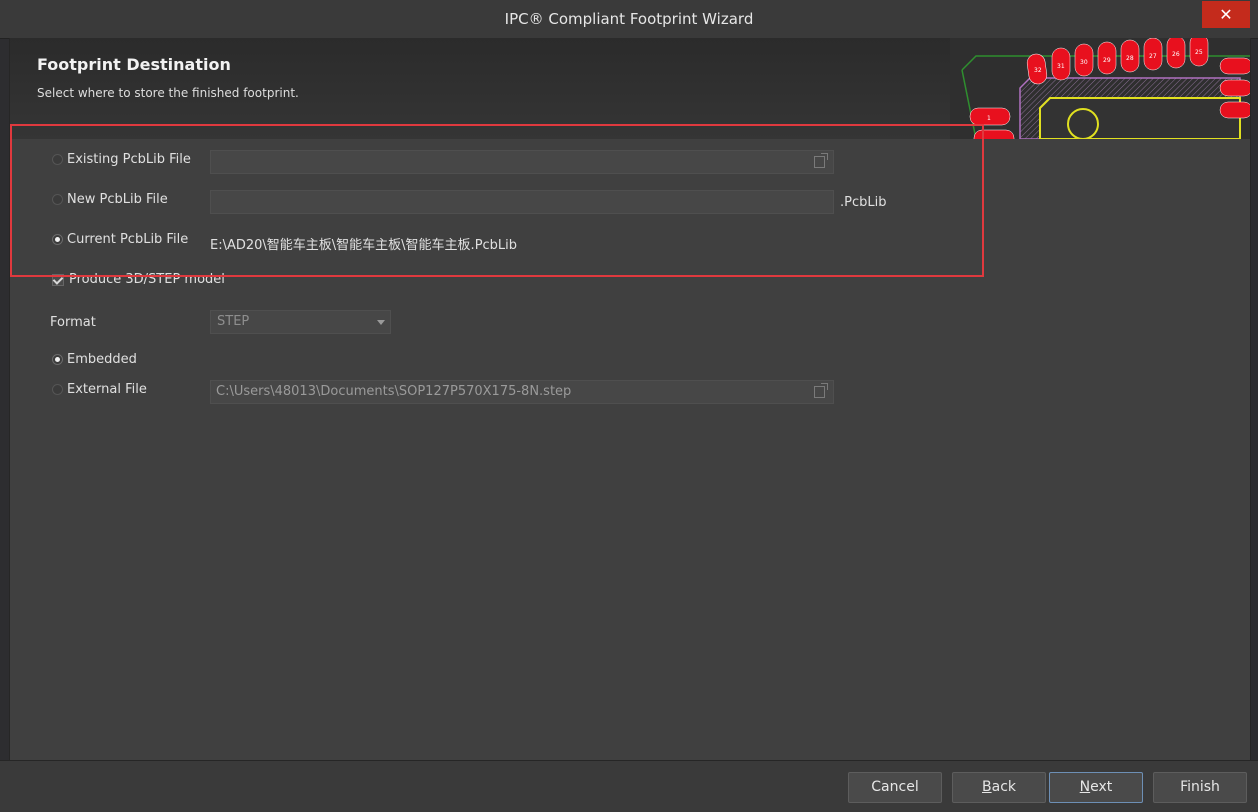  What do you see at coordinates (1130, 58) in the screenshot?
I see `pad-label: 28` at bounding box center [1130, 58].